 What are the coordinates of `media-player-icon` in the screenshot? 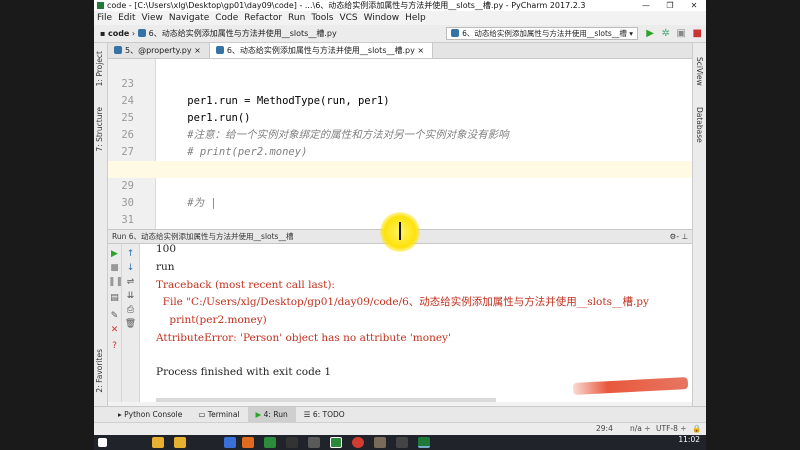 It's located at (292, 442).